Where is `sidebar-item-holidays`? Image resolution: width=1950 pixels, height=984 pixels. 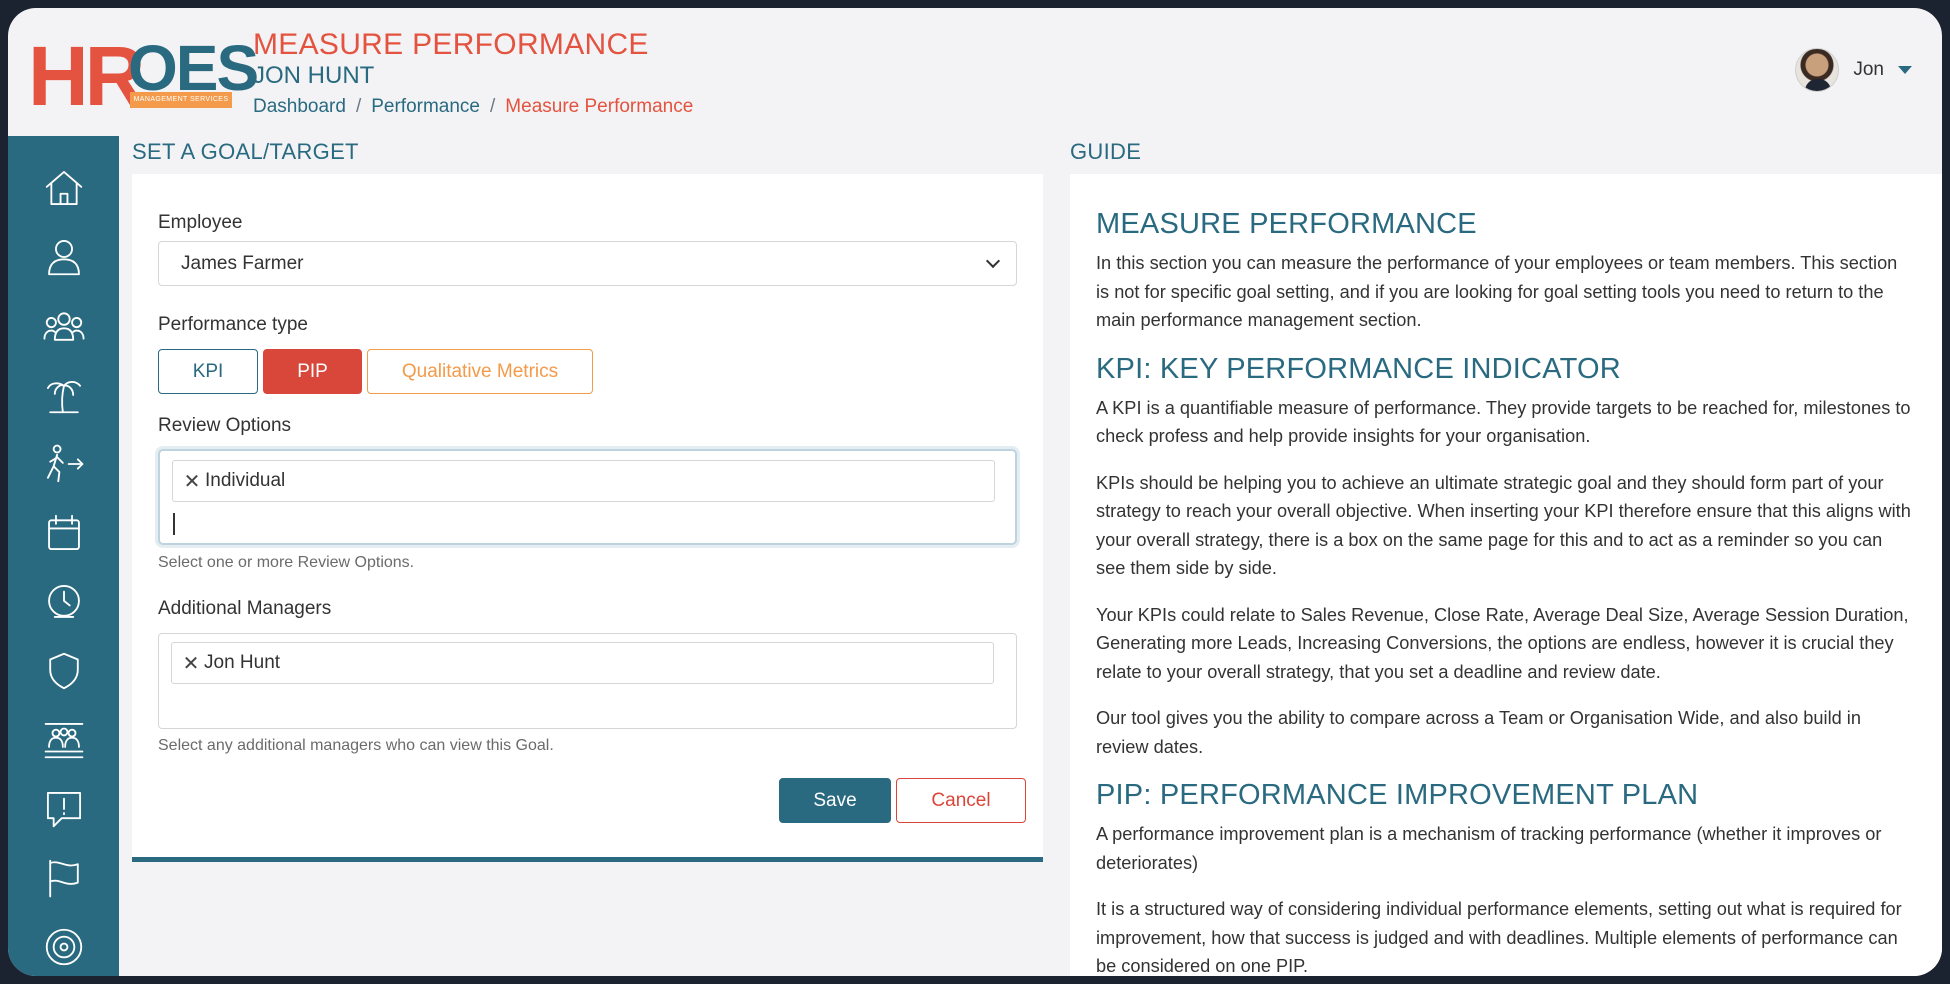
sidebar-item-holidays is located at coordinates (63, 395).